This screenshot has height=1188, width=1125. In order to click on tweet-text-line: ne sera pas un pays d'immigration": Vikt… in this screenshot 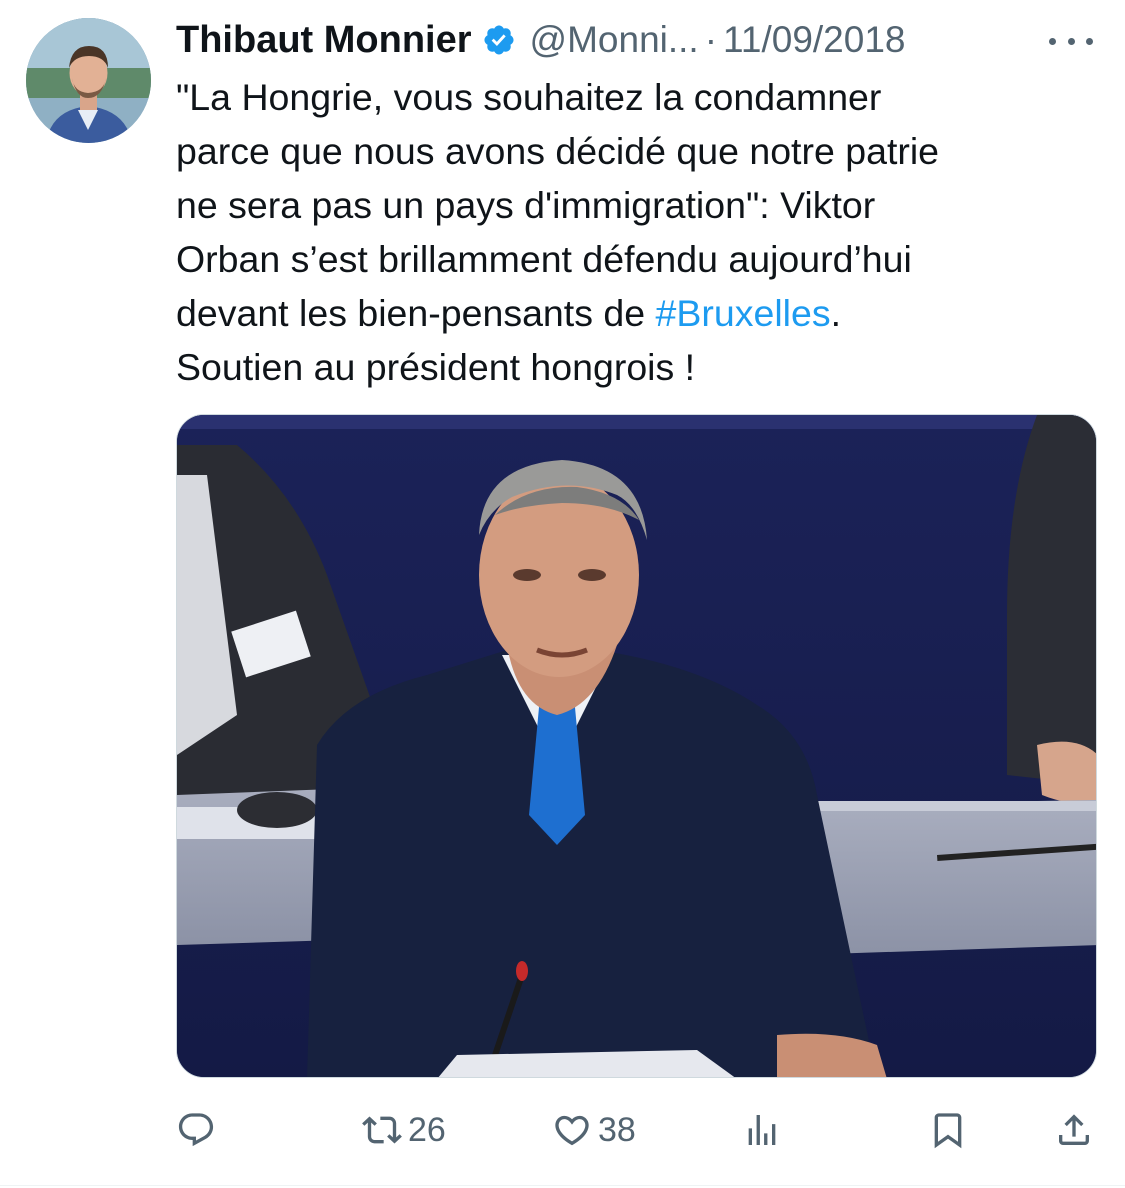, I will do `click(526, 205)`.